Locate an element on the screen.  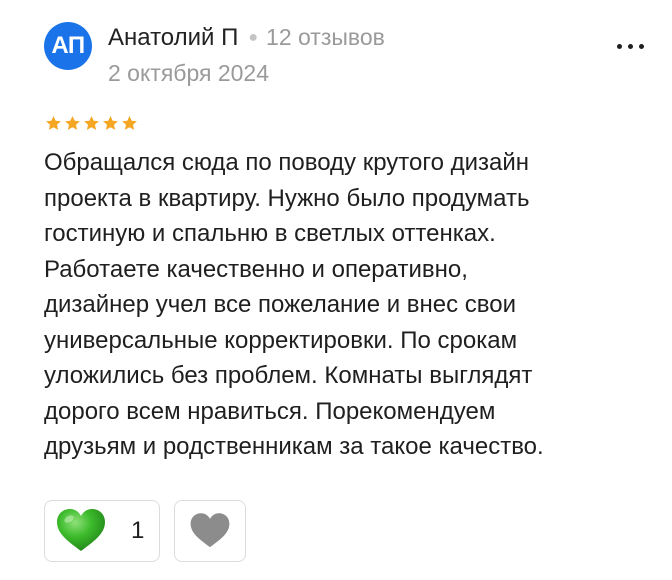
avatar: АП is located at coordinates (68, 46).